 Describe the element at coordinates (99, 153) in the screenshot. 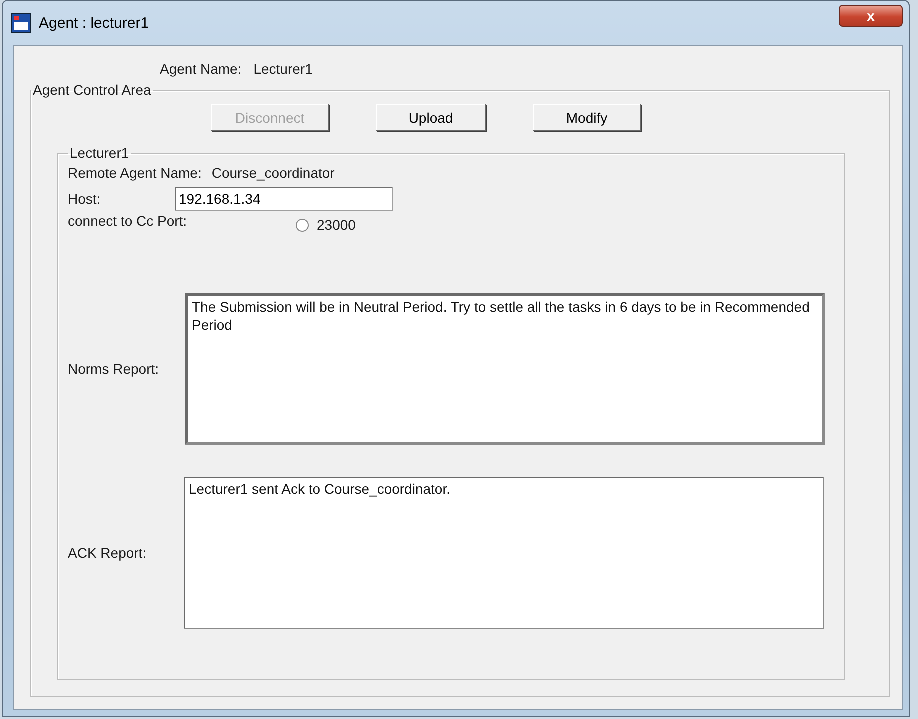

I see `group-title: Lecturer1` at that location.